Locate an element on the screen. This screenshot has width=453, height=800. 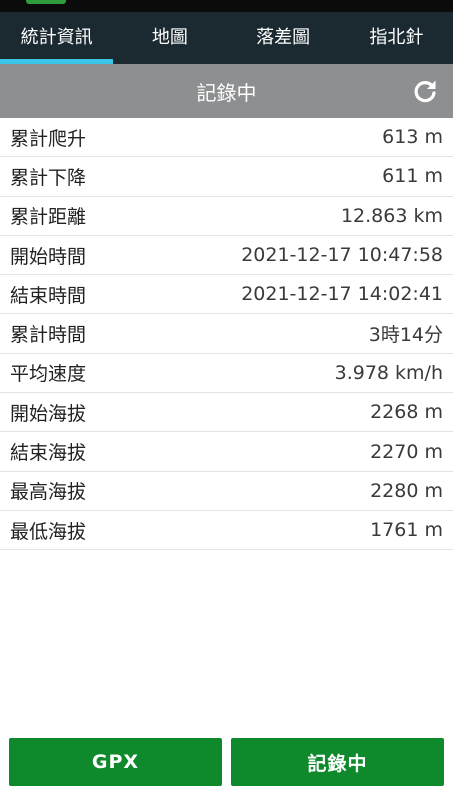
tab-label: 統計資訊 is located at coordinates (56, 37).